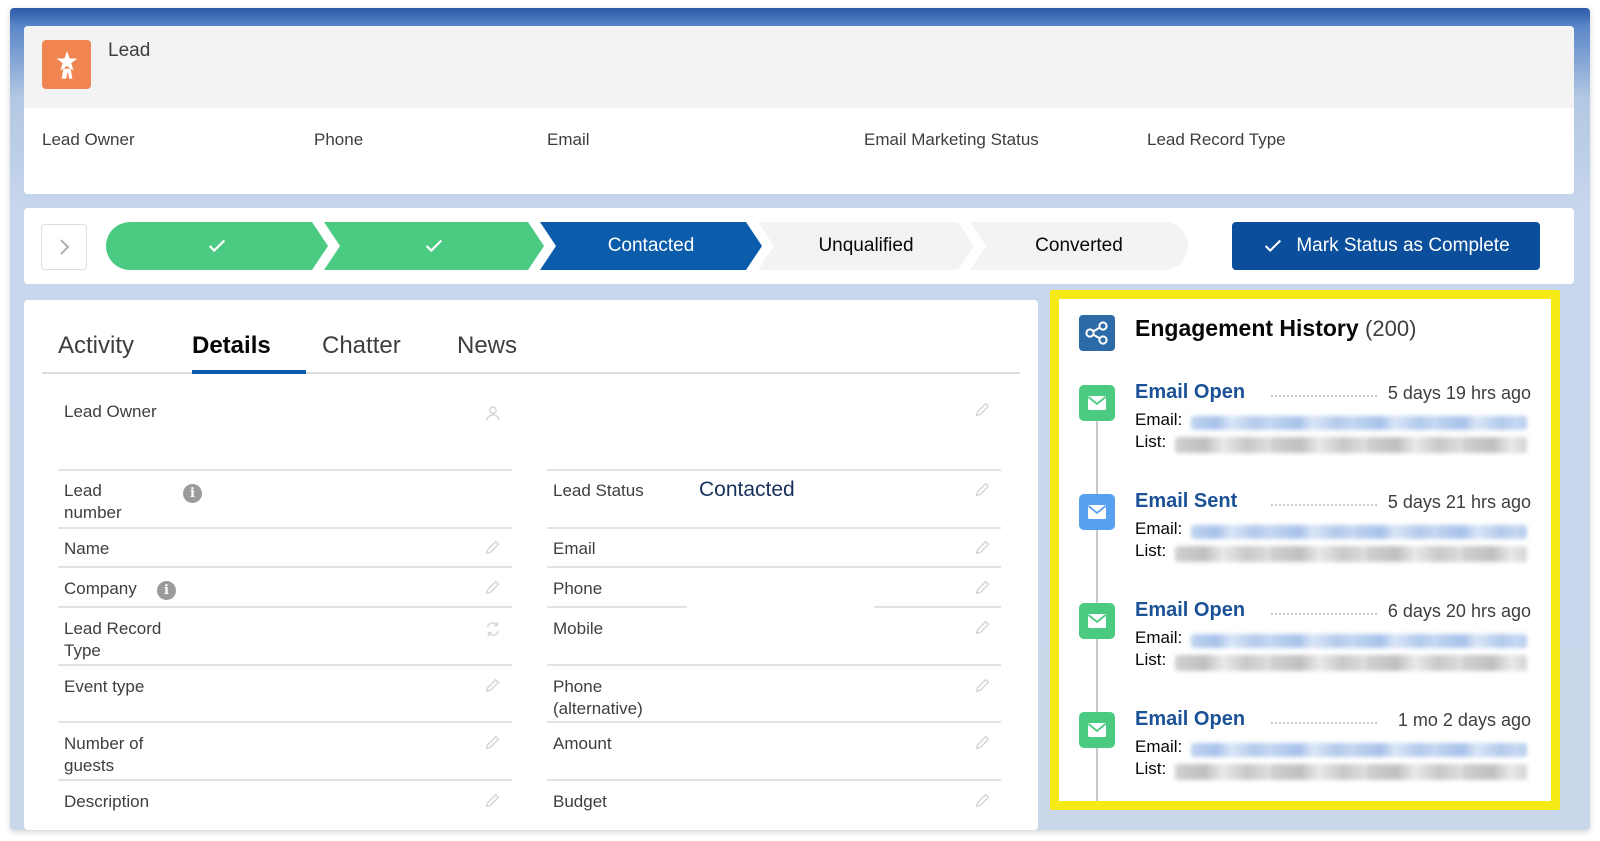  I want to click on field-label-lead-record-type: Lead Record Type, so click(113, 639).